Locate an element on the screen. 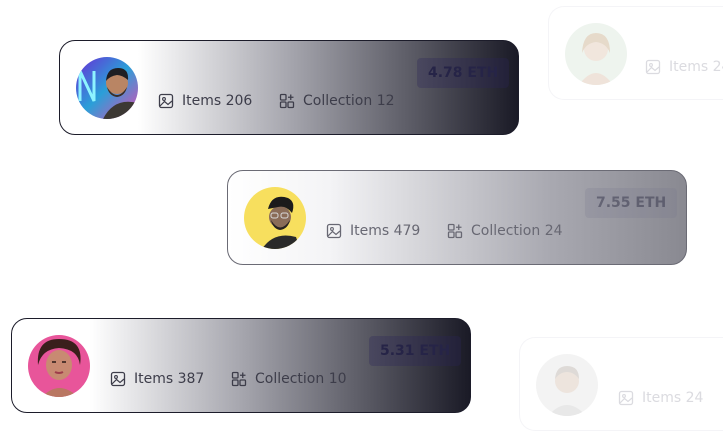 This screenshot has width=723, height=448. collection-stat-2: Collection 24 is located at coordinates (505, 231).